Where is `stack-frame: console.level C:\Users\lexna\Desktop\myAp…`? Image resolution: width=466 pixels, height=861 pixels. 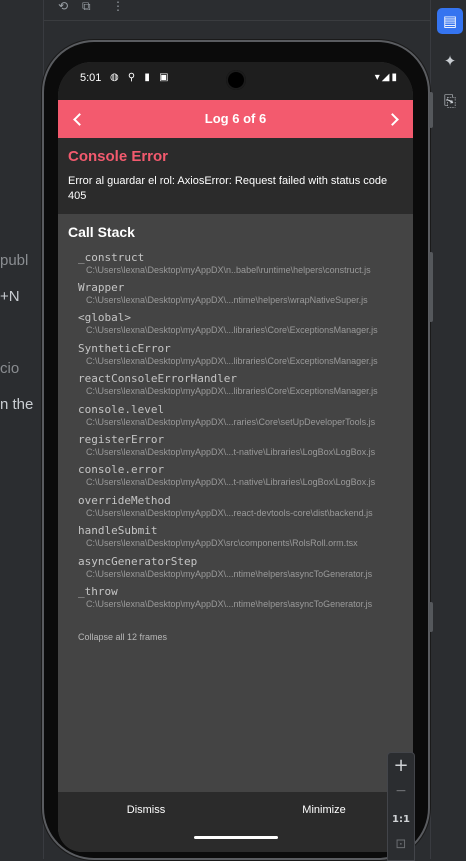 stack-frame: console.level C:\Users\lexna\Desktop\myAp… is located at coordinates (238, 416).